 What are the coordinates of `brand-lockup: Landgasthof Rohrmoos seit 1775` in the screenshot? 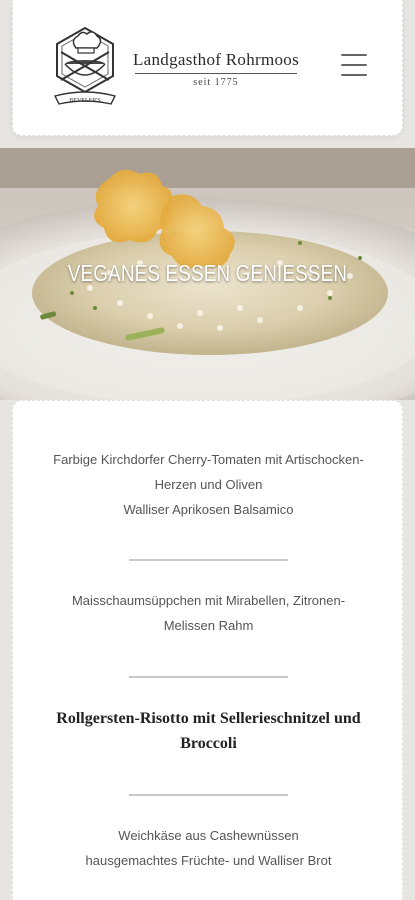 It's located at (216, 69).